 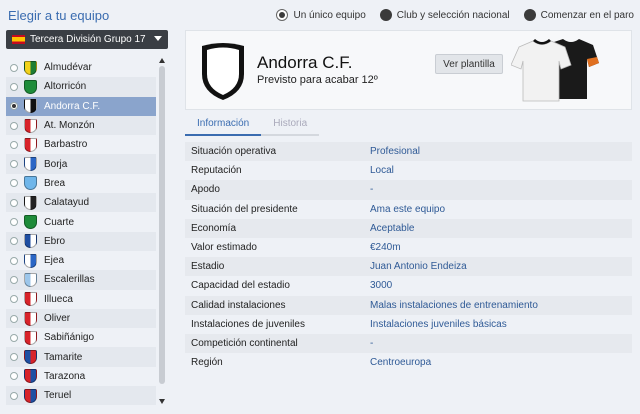 I want to click on team-list-item: At. Monzón, so click(x=81, y=125).